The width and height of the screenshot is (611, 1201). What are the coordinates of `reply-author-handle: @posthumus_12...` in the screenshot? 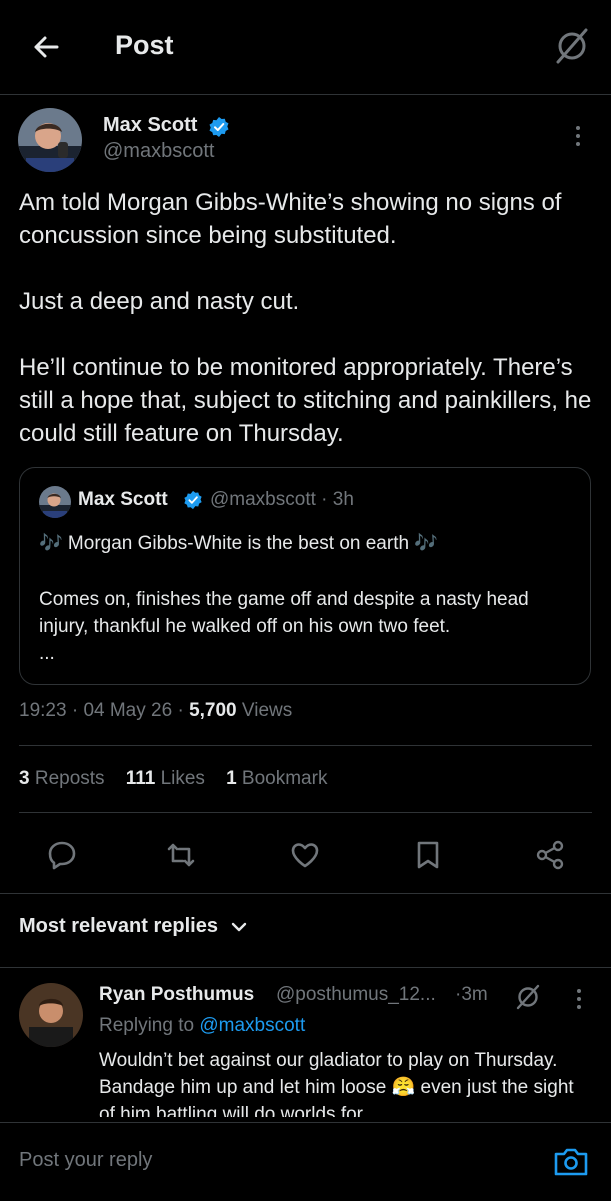 It's located at (356, 995).